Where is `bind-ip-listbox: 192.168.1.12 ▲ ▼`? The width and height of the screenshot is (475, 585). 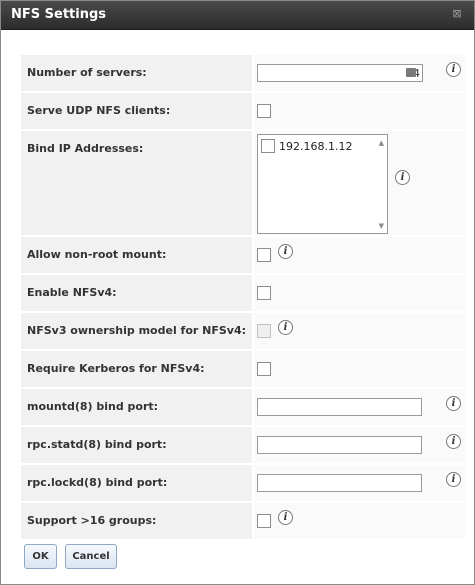 bind-ip-listbox: 192.168.1.12 ▲ ▼ is located at coordinates (322, 184).